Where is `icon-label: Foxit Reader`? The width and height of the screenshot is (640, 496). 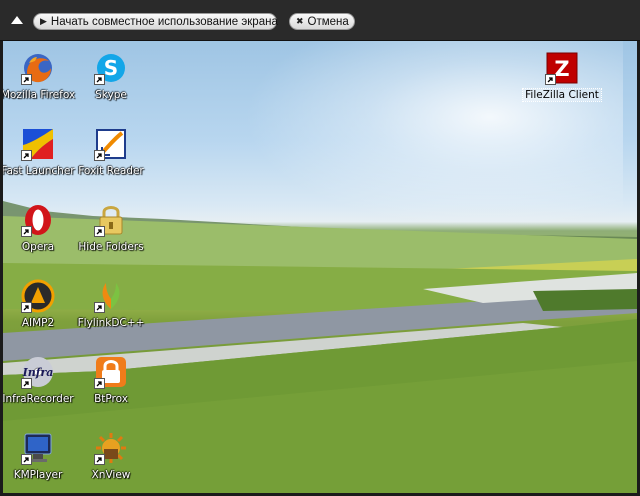 icon-label: Foxit Reader is located at coordinates (111, 171).